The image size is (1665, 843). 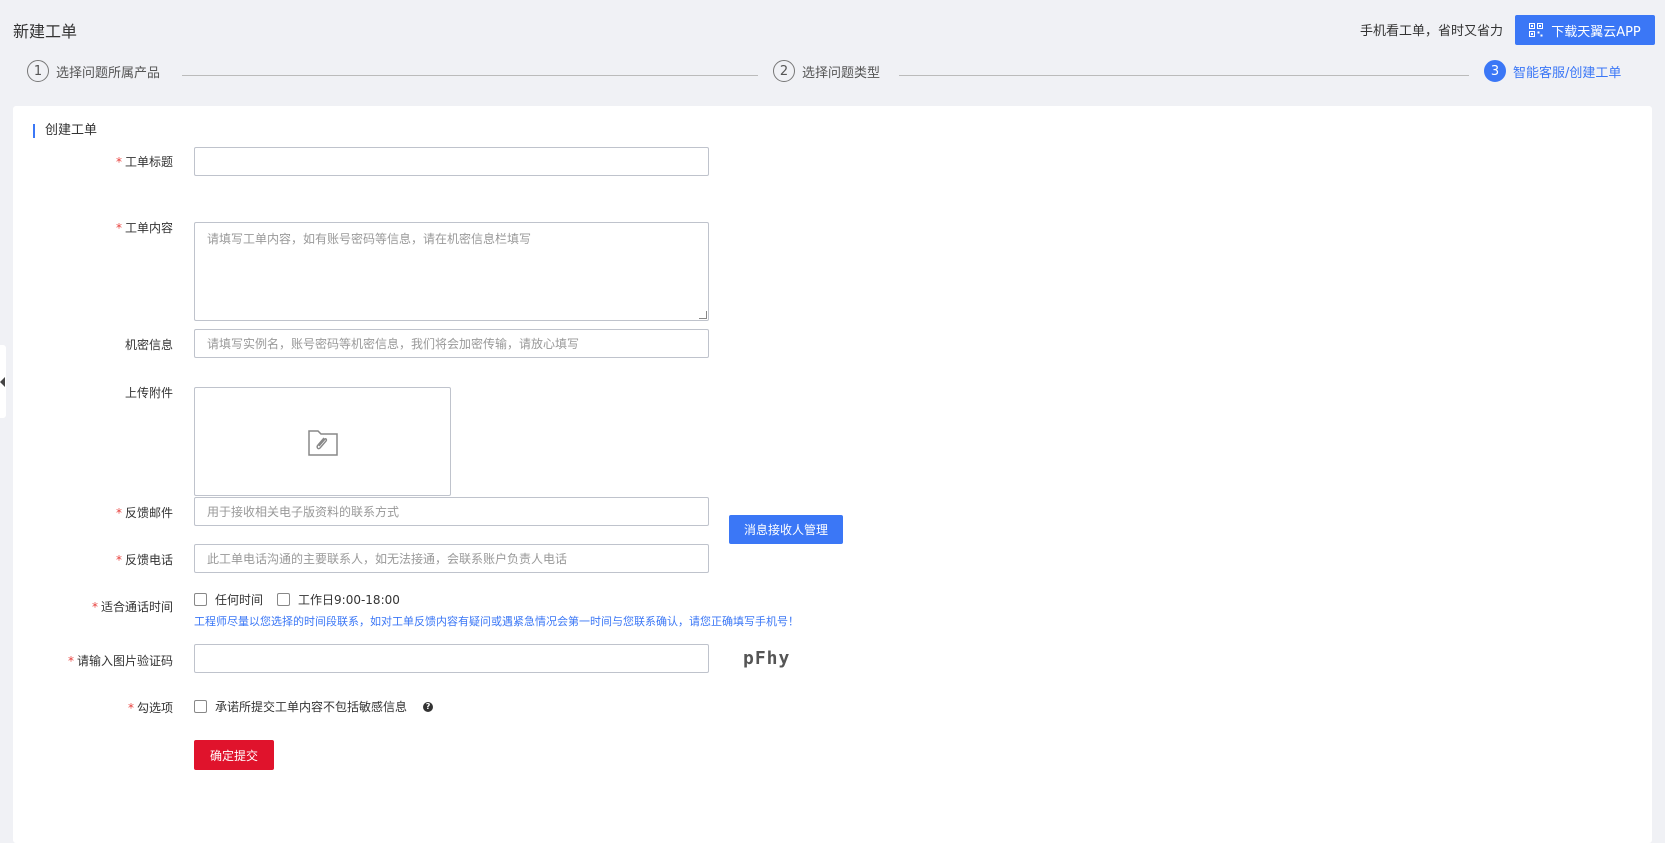 I want to click on ticket-title-label: * 工单标题, so click(x=144, y=162).